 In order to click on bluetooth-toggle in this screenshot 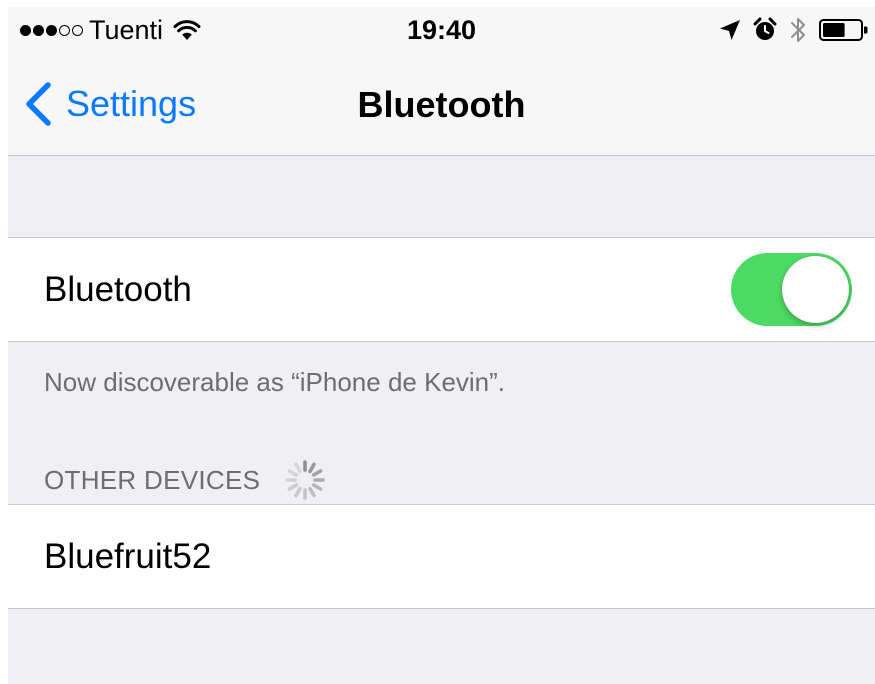, I will do `click(791, 289)`.